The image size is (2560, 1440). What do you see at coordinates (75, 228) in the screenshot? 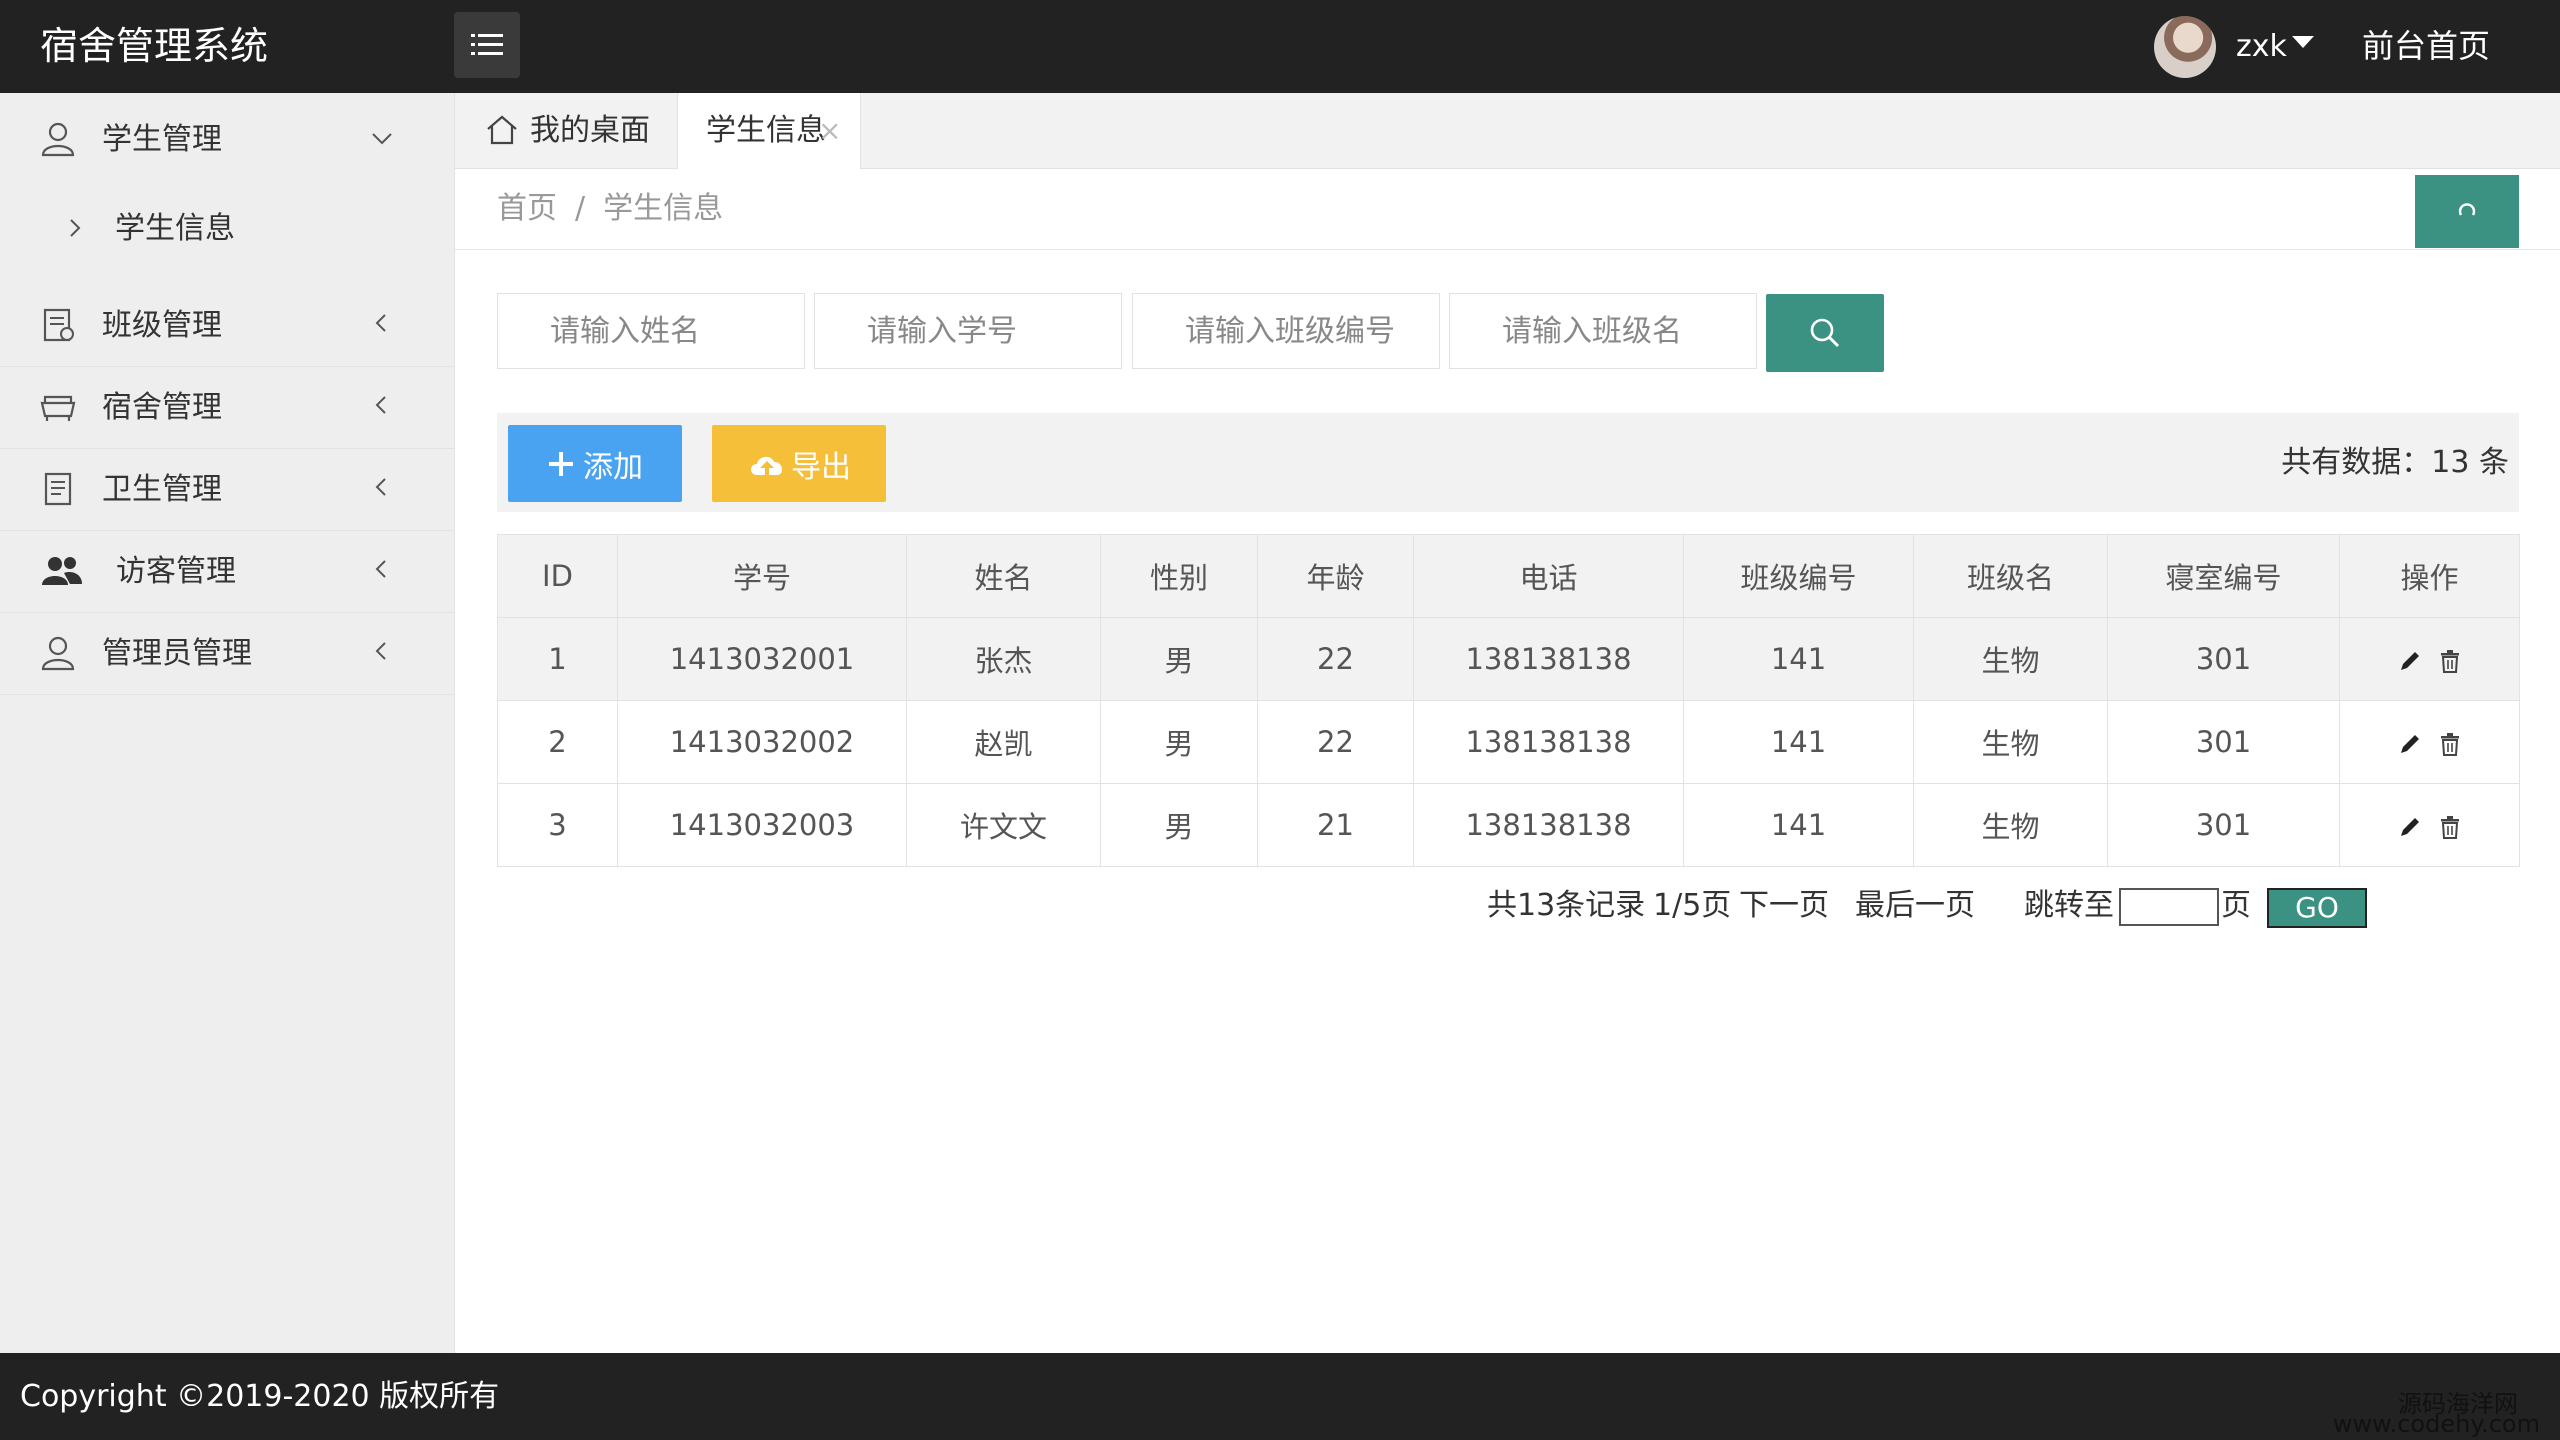
I see `chevron-right-icon` at bounding box center [75, 228].